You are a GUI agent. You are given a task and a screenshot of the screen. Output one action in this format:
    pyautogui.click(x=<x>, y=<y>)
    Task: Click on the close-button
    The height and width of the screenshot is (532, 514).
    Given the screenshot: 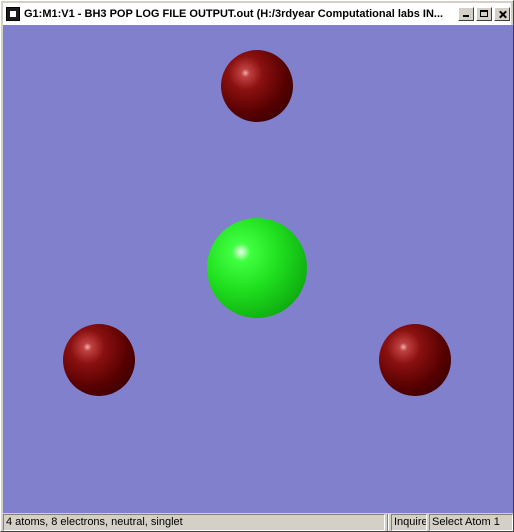 What is the action you would take?
    pyautogui.click(x=502, y=14)
    